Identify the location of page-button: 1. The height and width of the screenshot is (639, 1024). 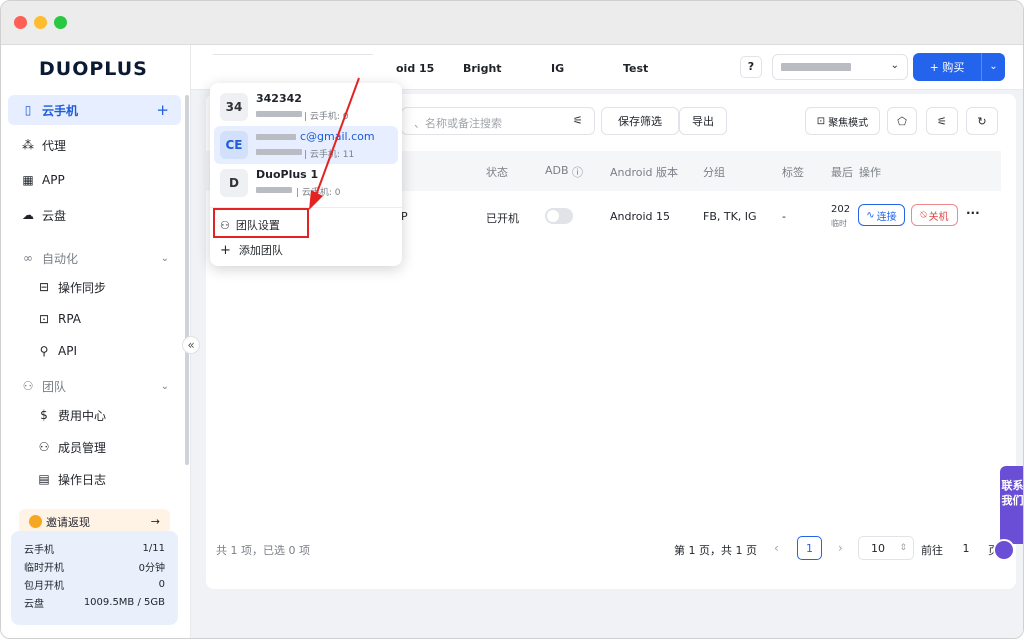
(809, 548).